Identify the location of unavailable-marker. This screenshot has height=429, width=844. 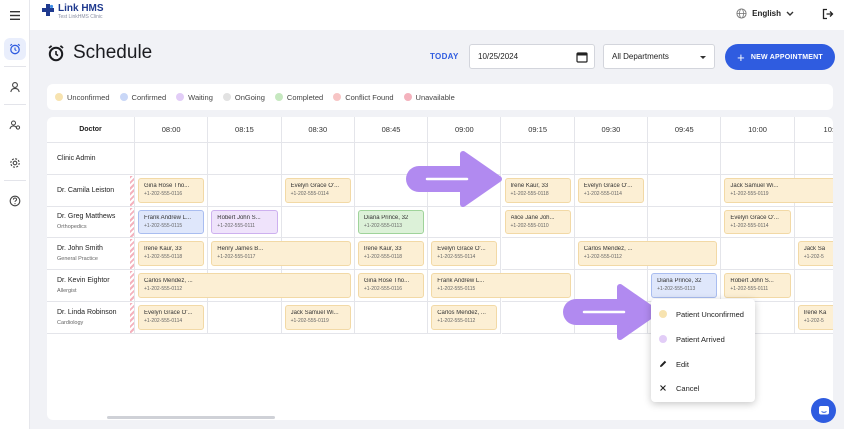
(132, 286).